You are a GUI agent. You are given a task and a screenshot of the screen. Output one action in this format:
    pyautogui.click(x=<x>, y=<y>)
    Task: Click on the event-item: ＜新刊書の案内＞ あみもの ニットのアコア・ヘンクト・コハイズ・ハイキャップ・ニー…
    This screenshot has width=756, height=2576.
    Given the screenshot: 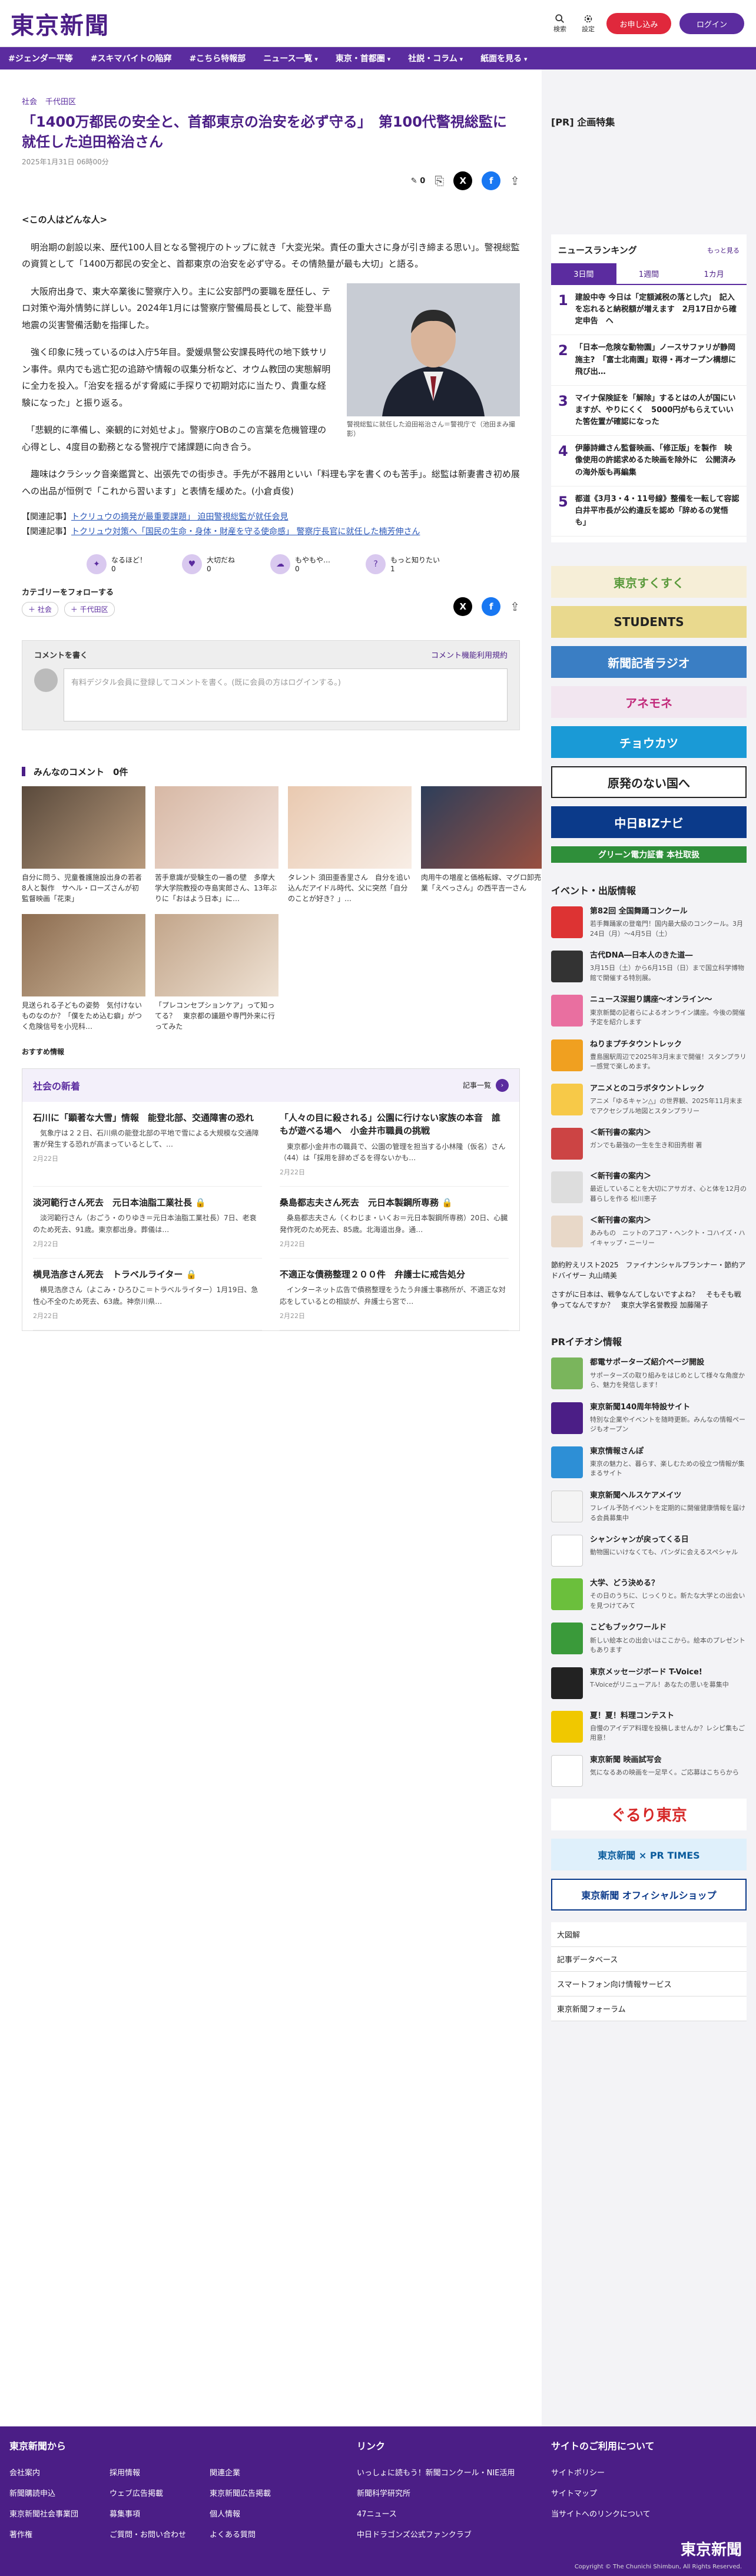 What is the action you would take?
    pyautogui.click(x=649, y=1232)
    